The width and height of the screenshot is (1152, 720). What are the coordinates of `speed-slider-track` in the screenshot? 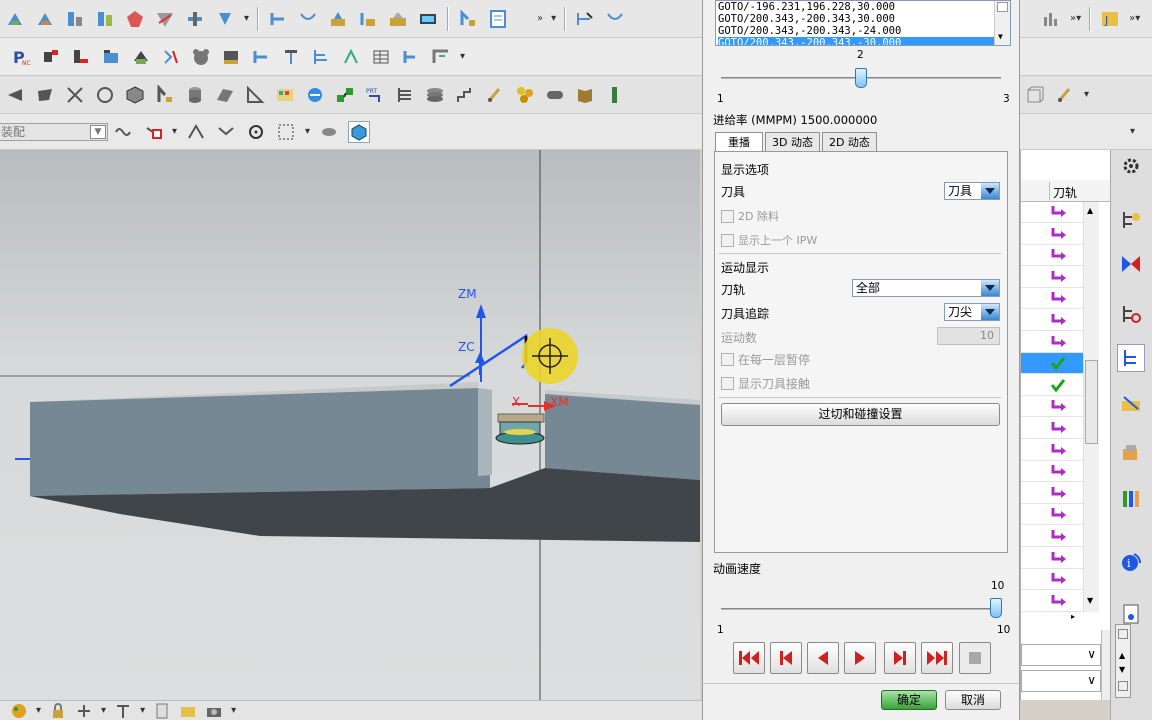 It's located at (861, 609).